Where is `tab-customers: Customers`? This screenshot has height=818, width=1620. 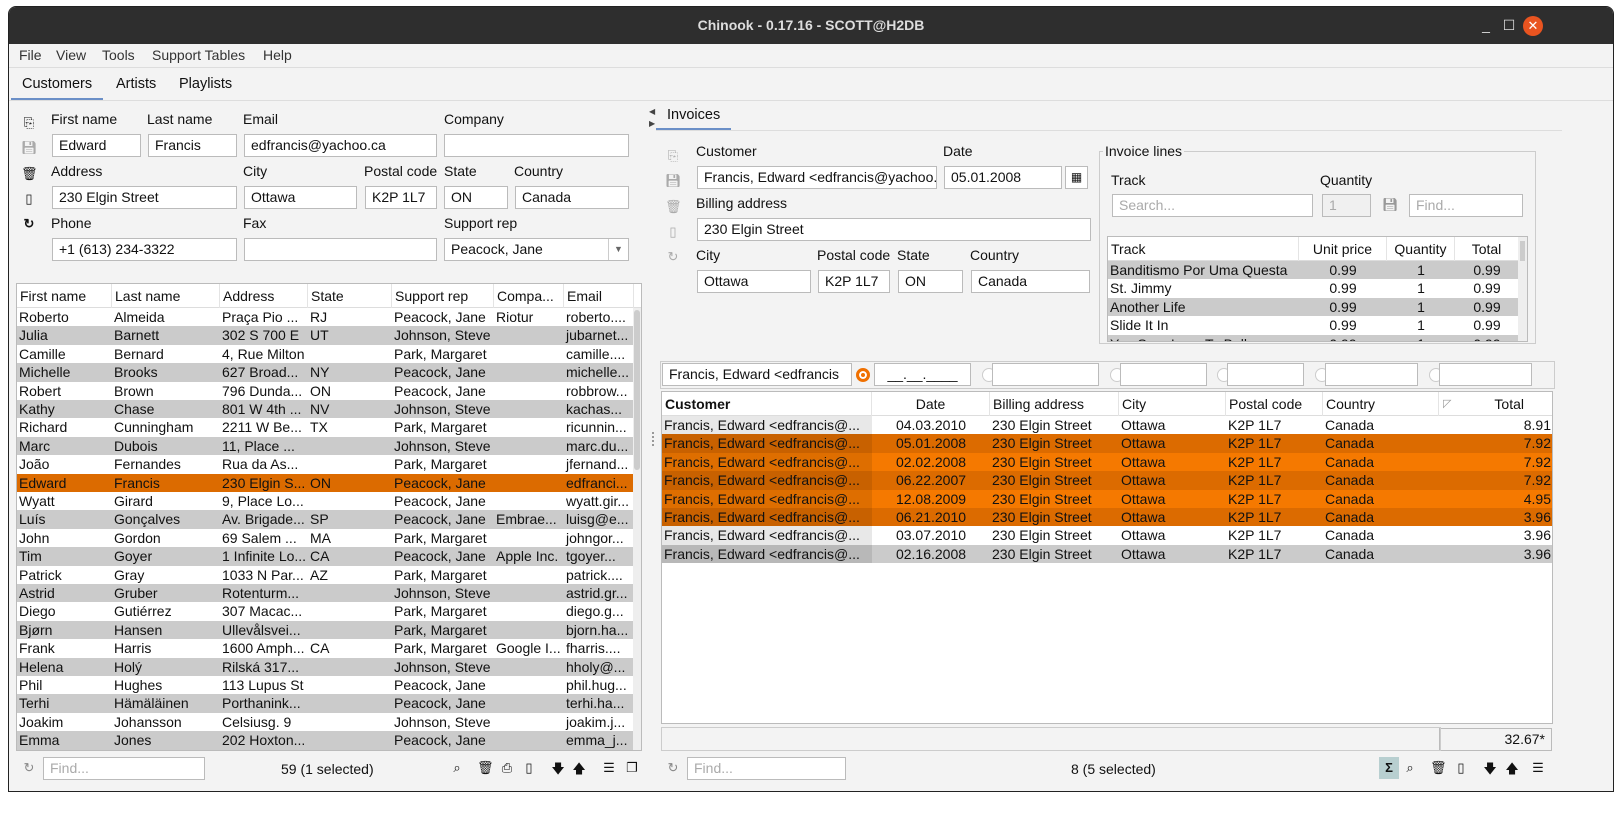
tab-customers: Customers is located at coordinates (57, 85).